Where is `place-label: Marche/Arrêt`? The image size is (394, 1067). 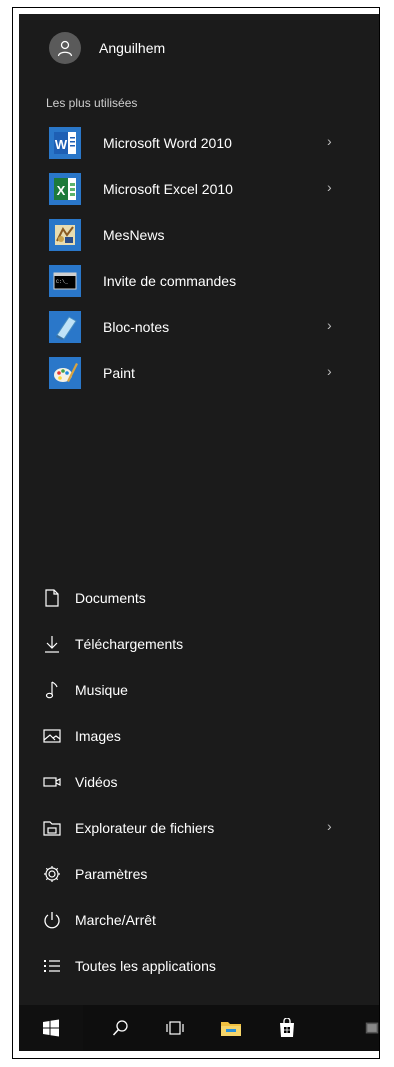 place-label: Marche/Arrêt is located at coordinates (115, 920).